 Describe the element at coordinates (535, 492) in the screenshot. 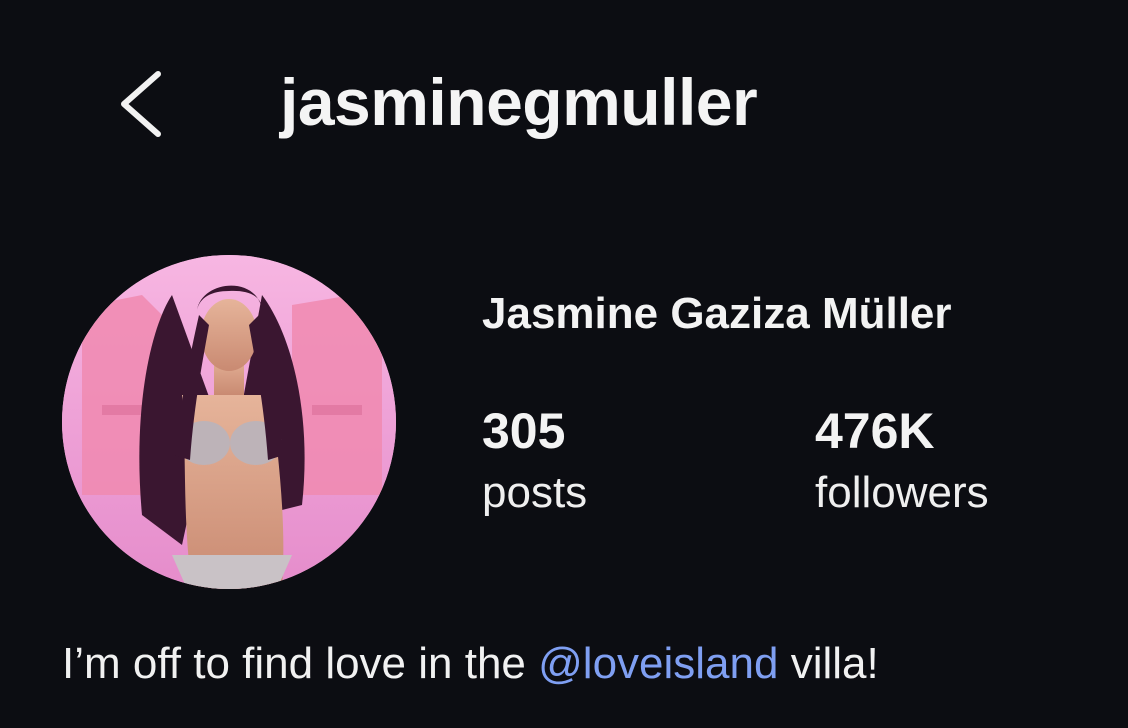

I see `posts-label: posts` at that location.